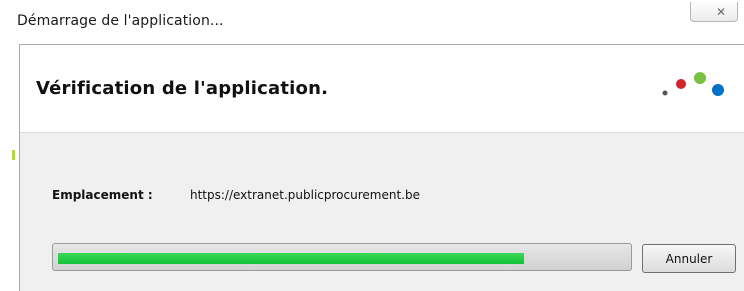 This screenshot has height=291, width=744. I want to click on cancel-button: Annuler, so click(689, 258).